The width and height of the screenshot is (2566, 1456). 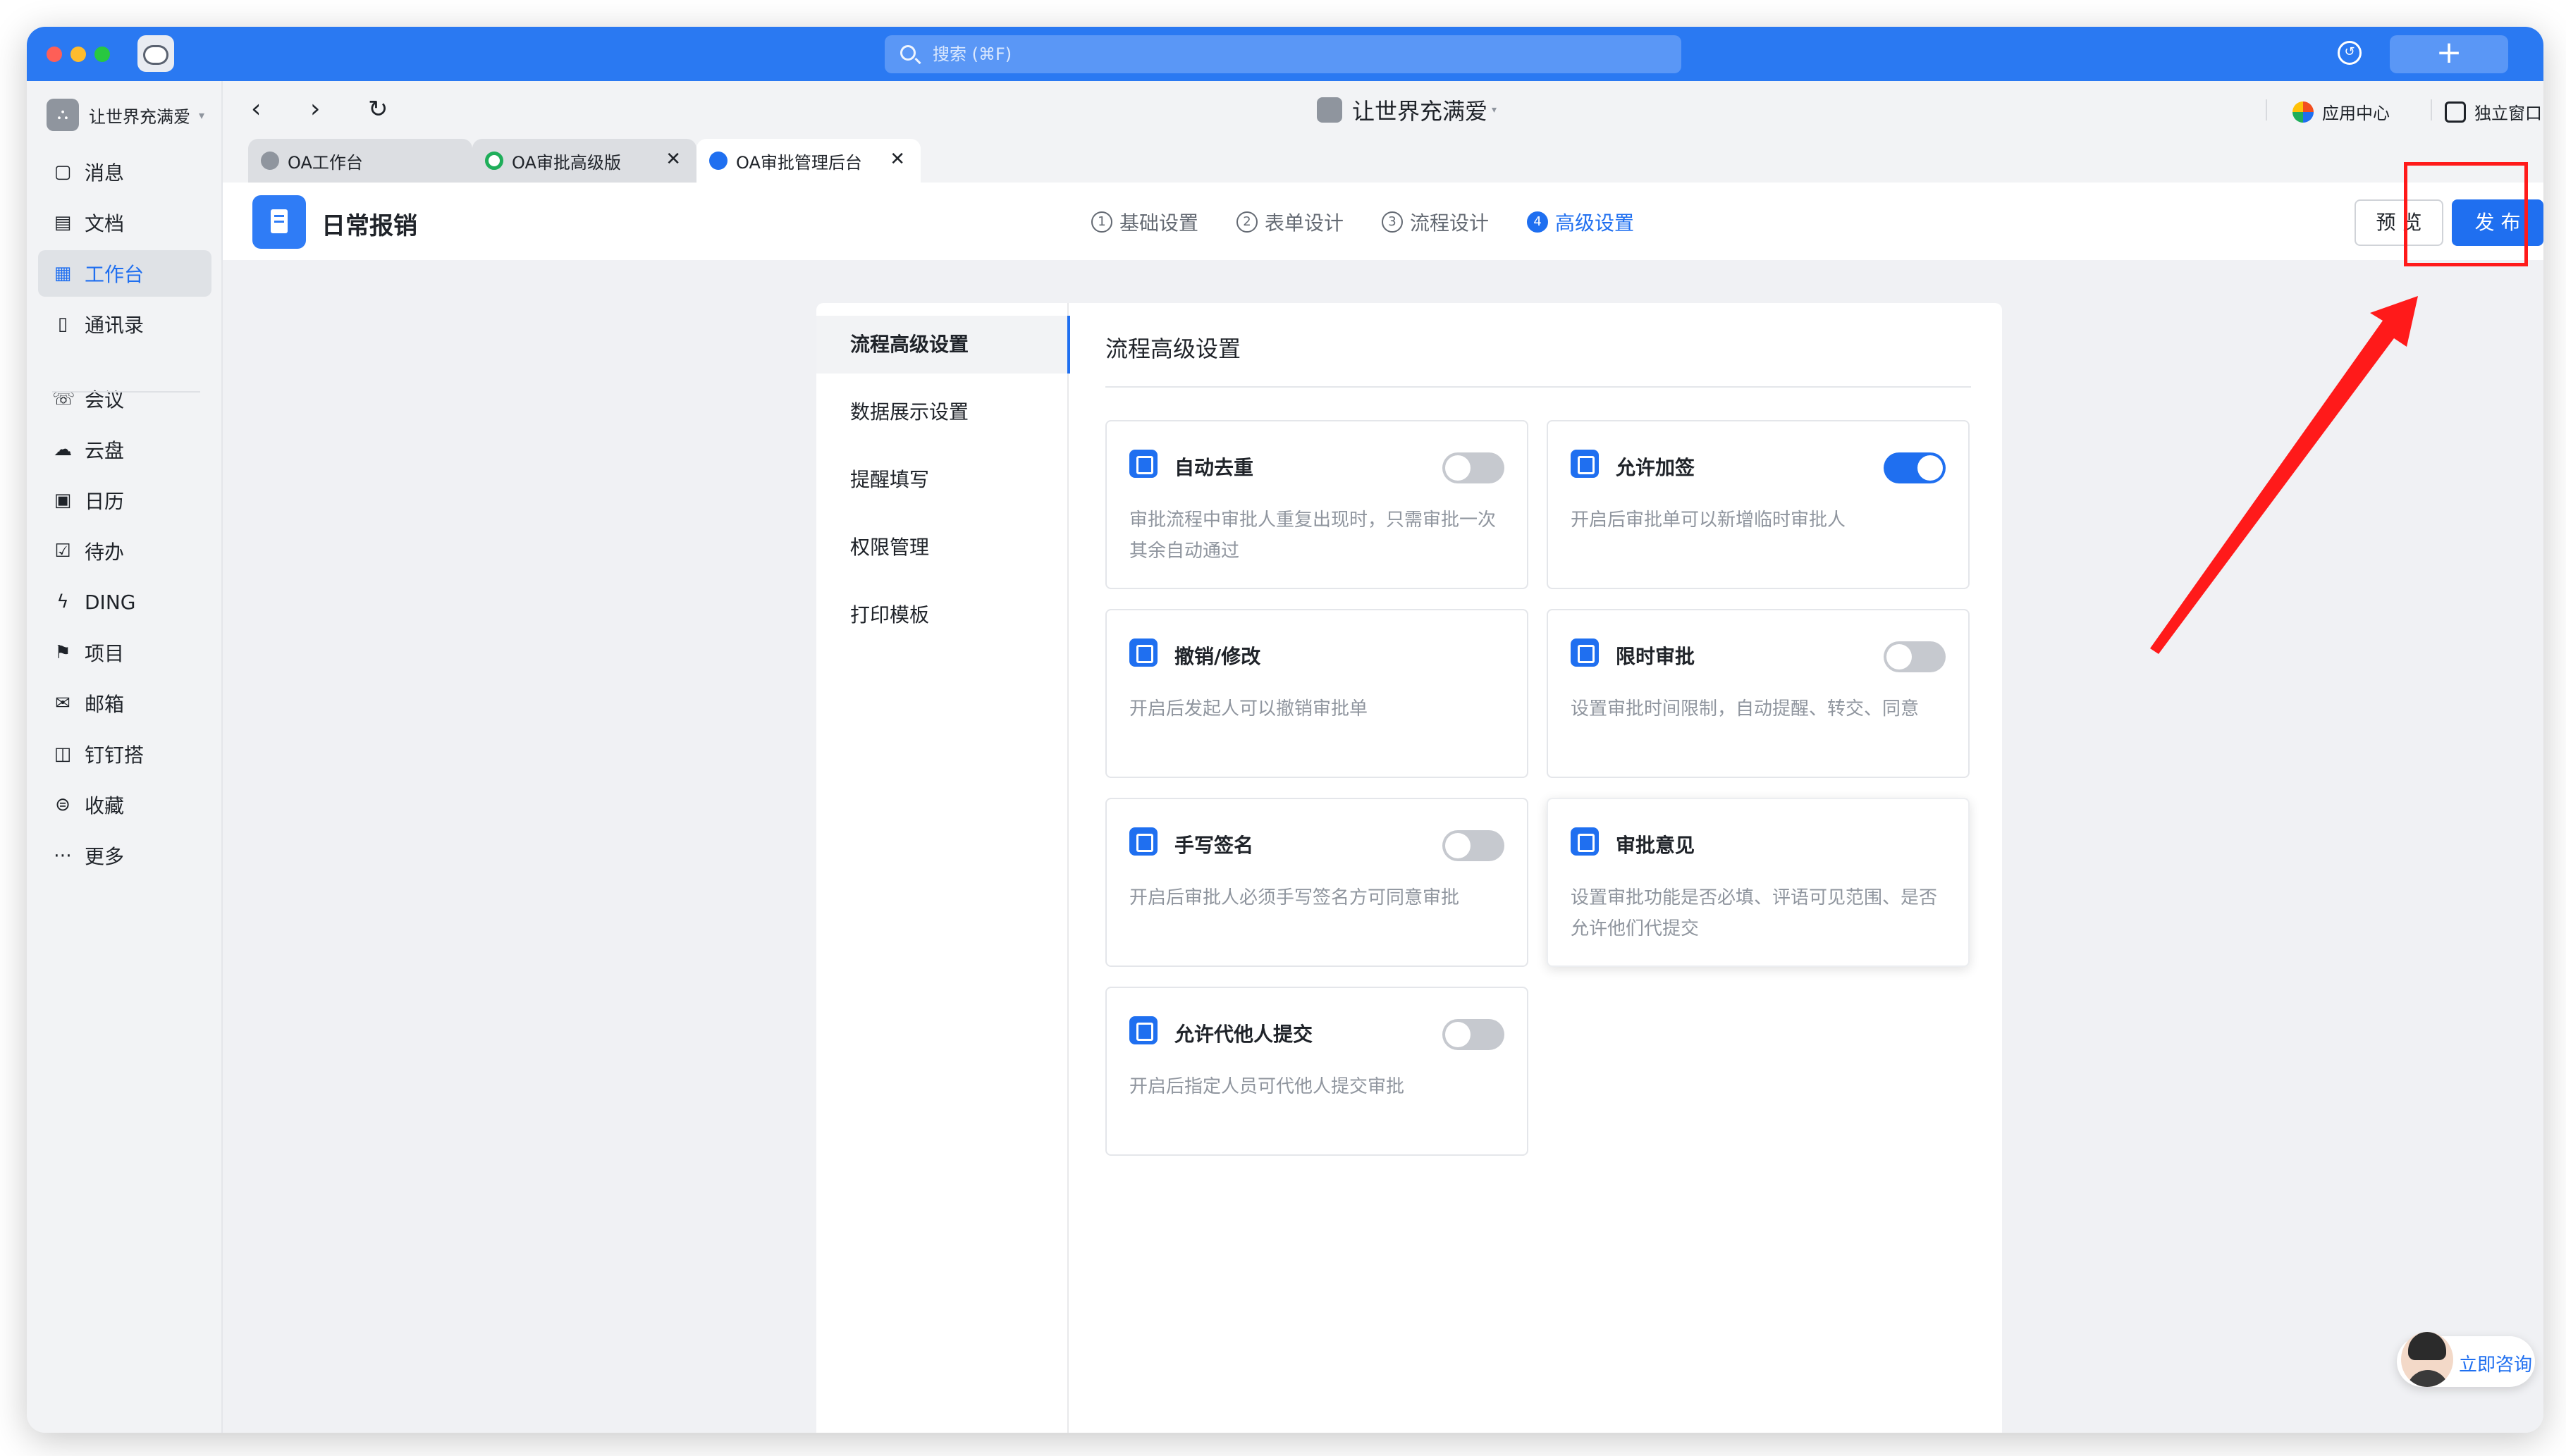 I want to click on step-process-design: 3 流程设计, so click(x=1436, y=222).